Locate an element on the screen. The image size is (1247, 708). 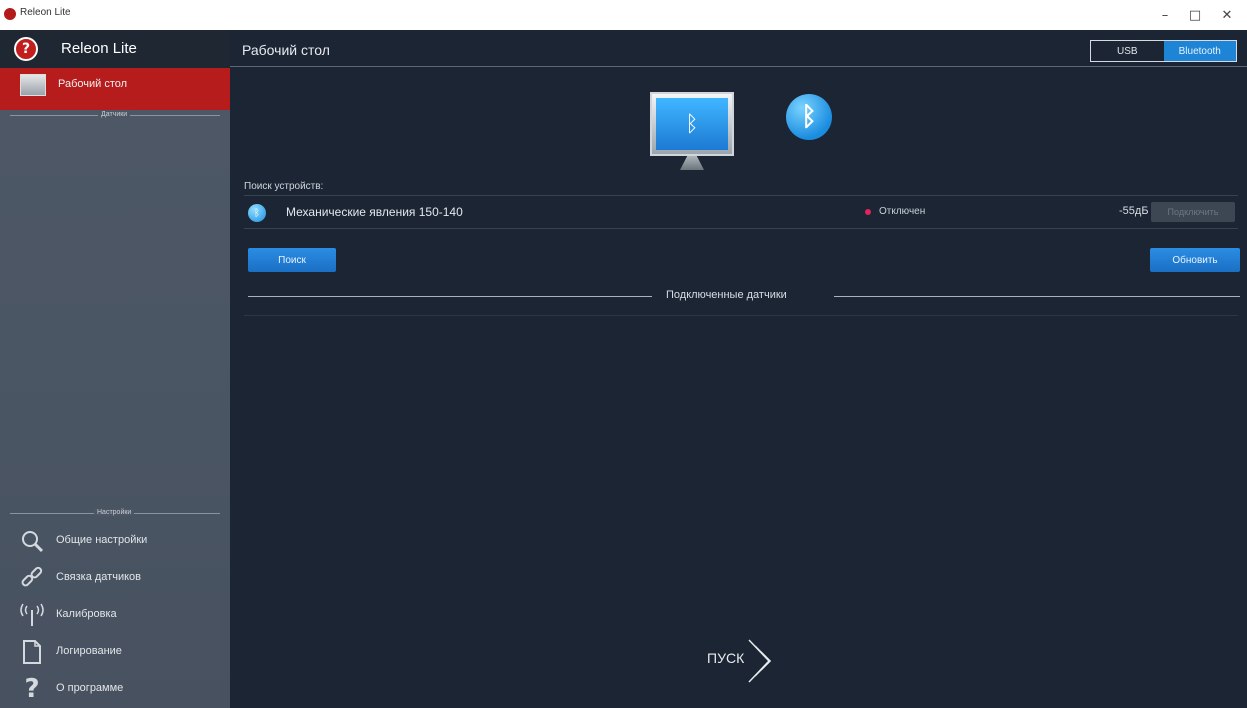
brand-header: ? Releon Lite is located at coordinates (115, 49).